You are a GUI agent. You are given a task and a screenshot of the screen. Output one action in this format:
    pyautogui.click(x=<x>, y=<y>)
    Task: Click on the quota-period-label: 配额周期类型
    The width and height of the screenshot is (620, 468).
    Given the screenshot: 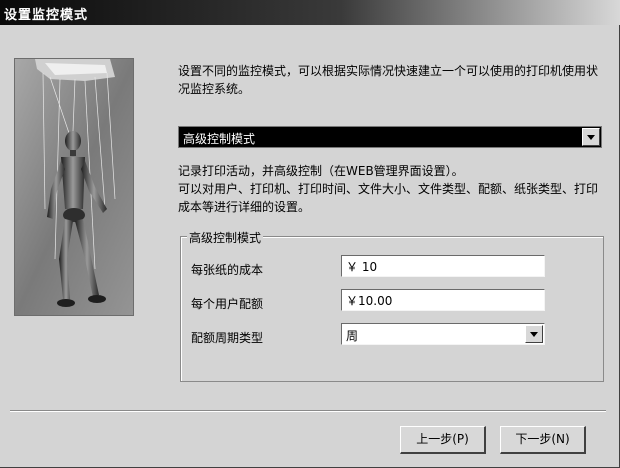 What is the action you would take?
    pyautogui.click(x=227, y=338)
    